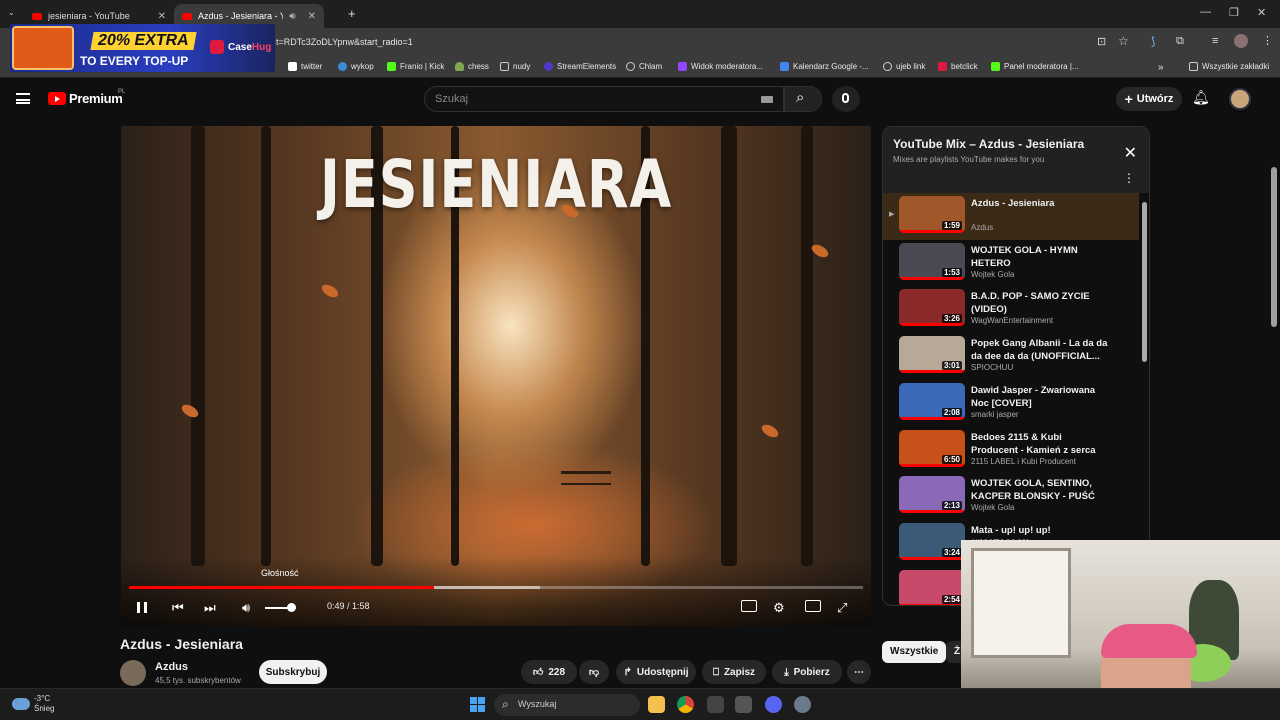  I want to click on all-bookmarks: Wszystkie zakładki, so click(1229, 66).